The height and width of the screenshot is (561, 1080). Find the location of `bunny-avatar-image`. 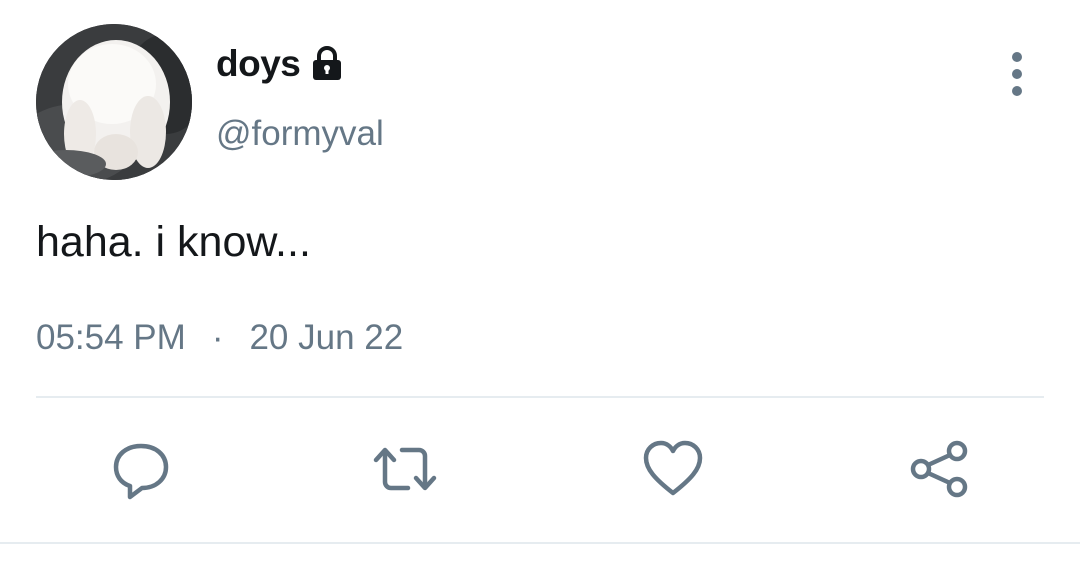

bunny-avatar-image is located at coordinates (114, 102).